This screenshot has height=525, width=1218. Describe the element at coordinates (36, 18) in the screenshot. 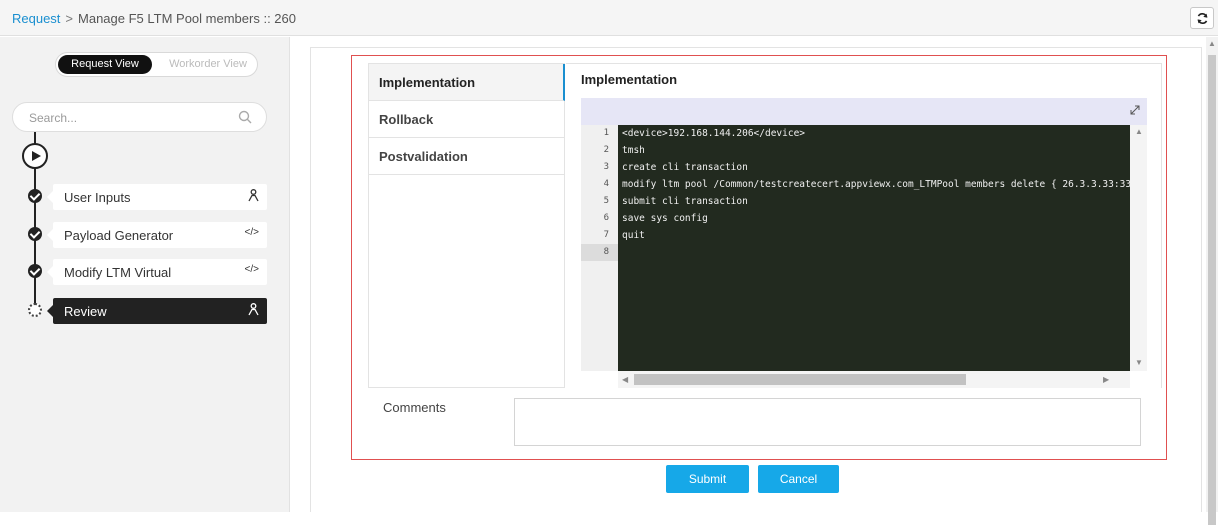

I see `breadcrumb-request-link: Request` at that location.